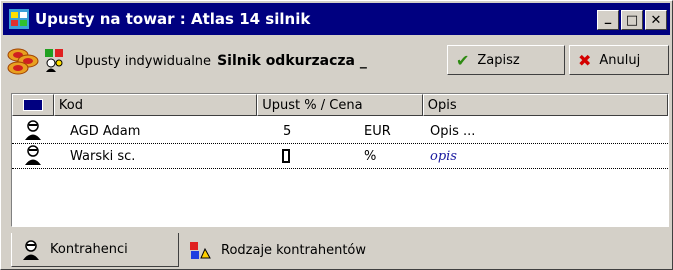 The height and width of the screenshot is (270, 673). I want to click on save-button: ✔ Zapisz, so click(506, 60).